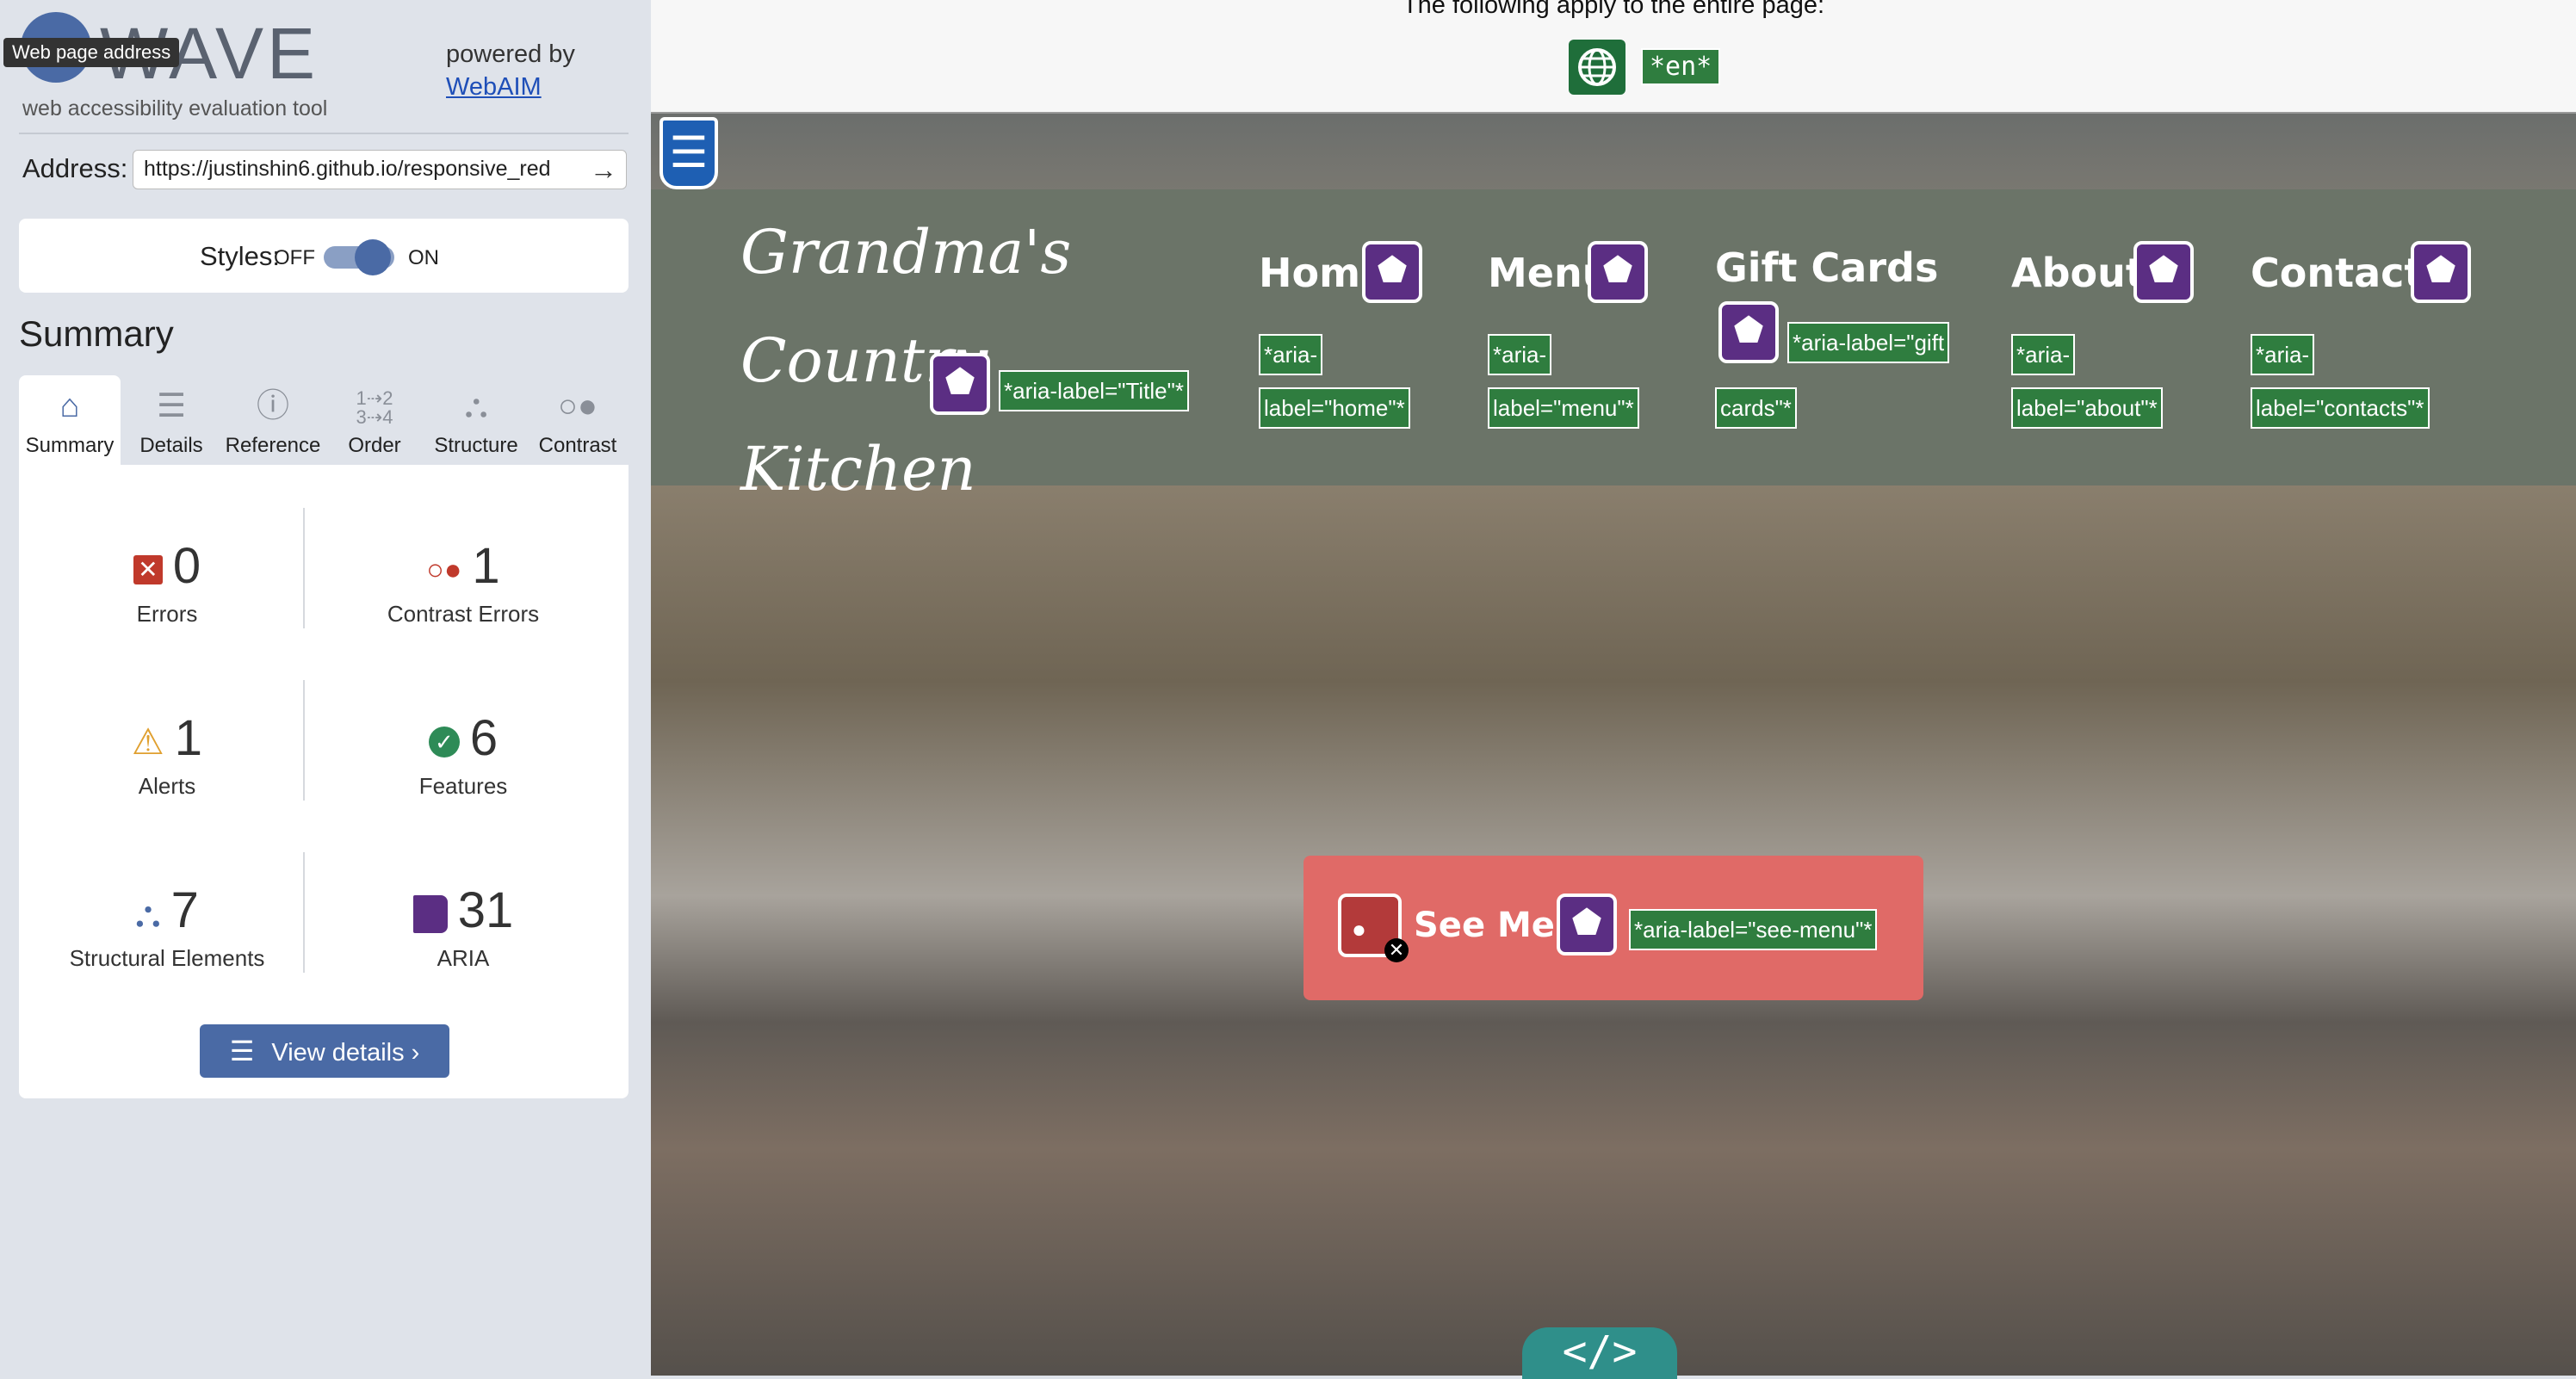 The image size is (2576, 1379). I want to click on webaim-link: WebAIM, so click(511, 87).